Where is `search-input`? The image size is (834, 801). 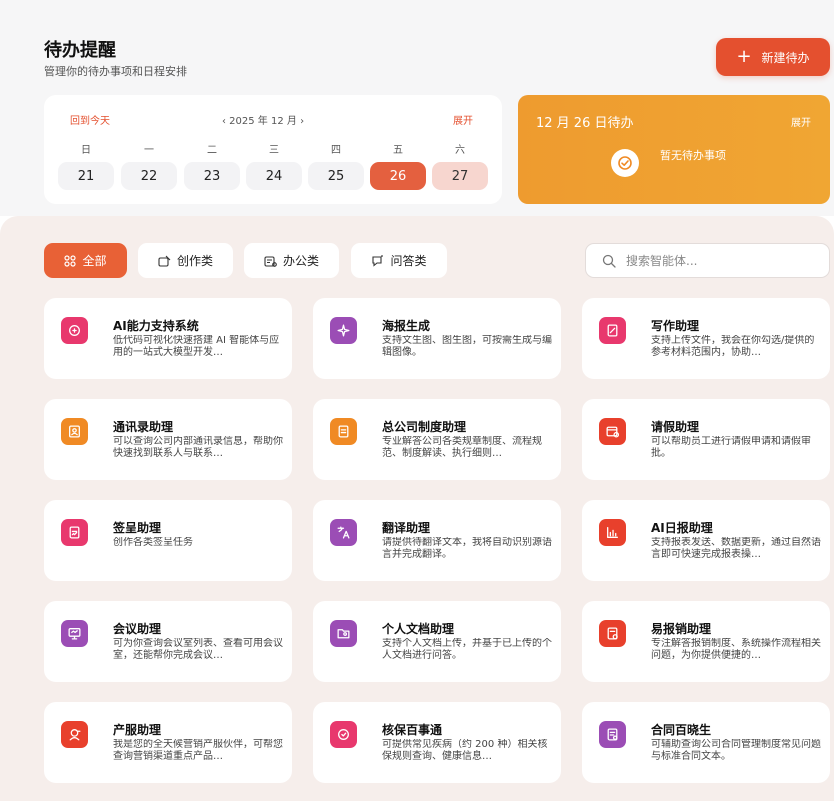 search-input is located at coordinates (716, 260).